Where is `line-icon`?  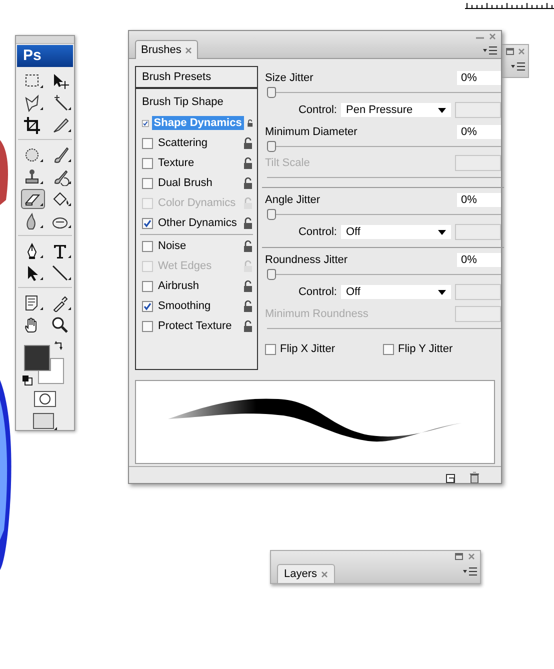
line-icon is located at coordinates (61, 273).